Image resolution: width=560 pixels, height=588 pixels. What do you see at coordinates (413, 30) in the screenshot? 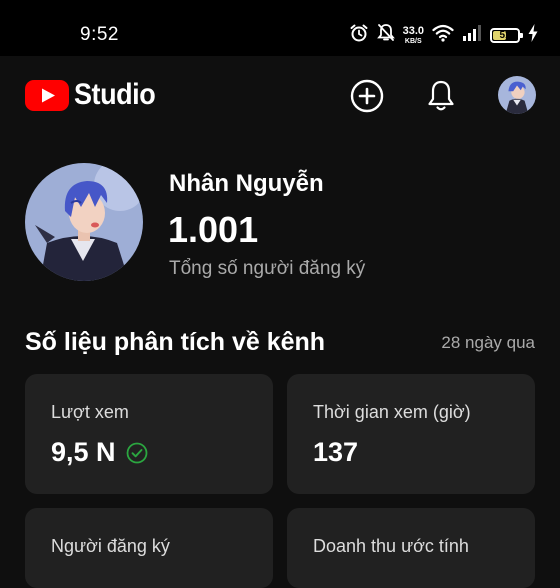
I see `network-speed-value: 33.0` at bounding box center [413, 30].